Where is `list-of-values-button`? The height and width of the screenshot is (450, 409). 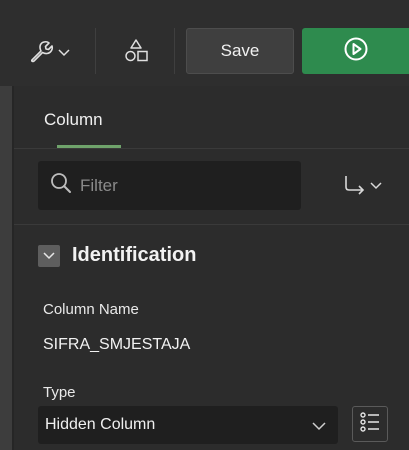
list-of-values-button is located at coordinates (370, 424).